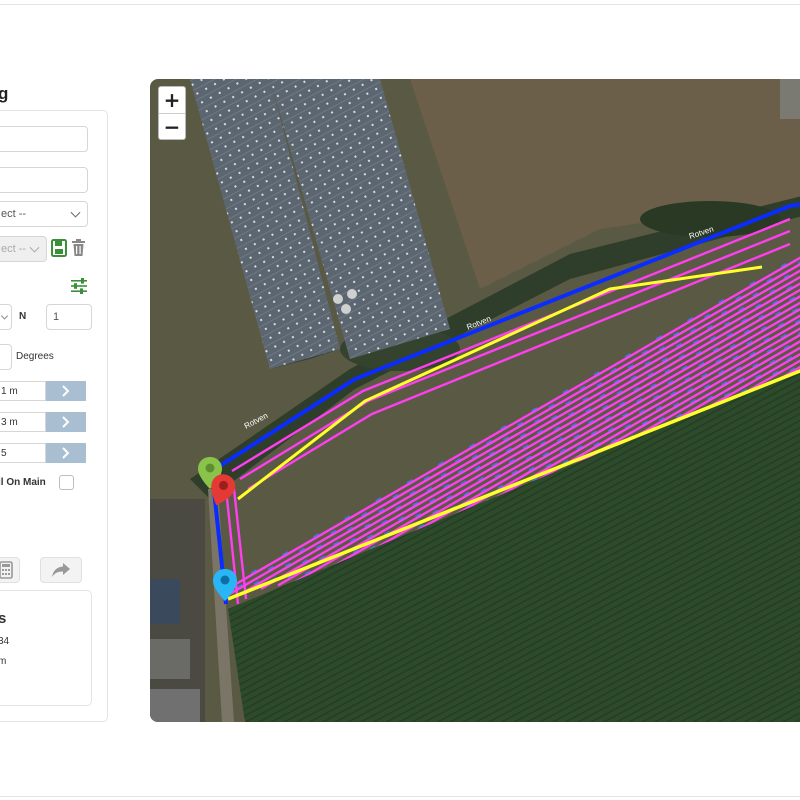 The width and height of the screenshot is (800, 800). What do you see at coordinates (23, 316) in the screenshot?
I see `n-label: N` at bounding box center [23, 316].